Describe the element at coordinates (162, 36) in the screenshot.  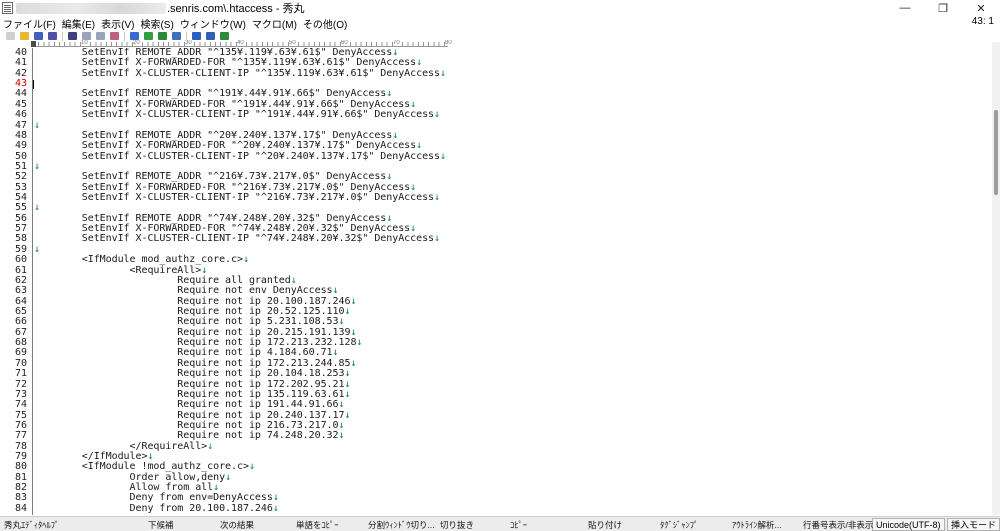
I see `find-next-icon` at that location.